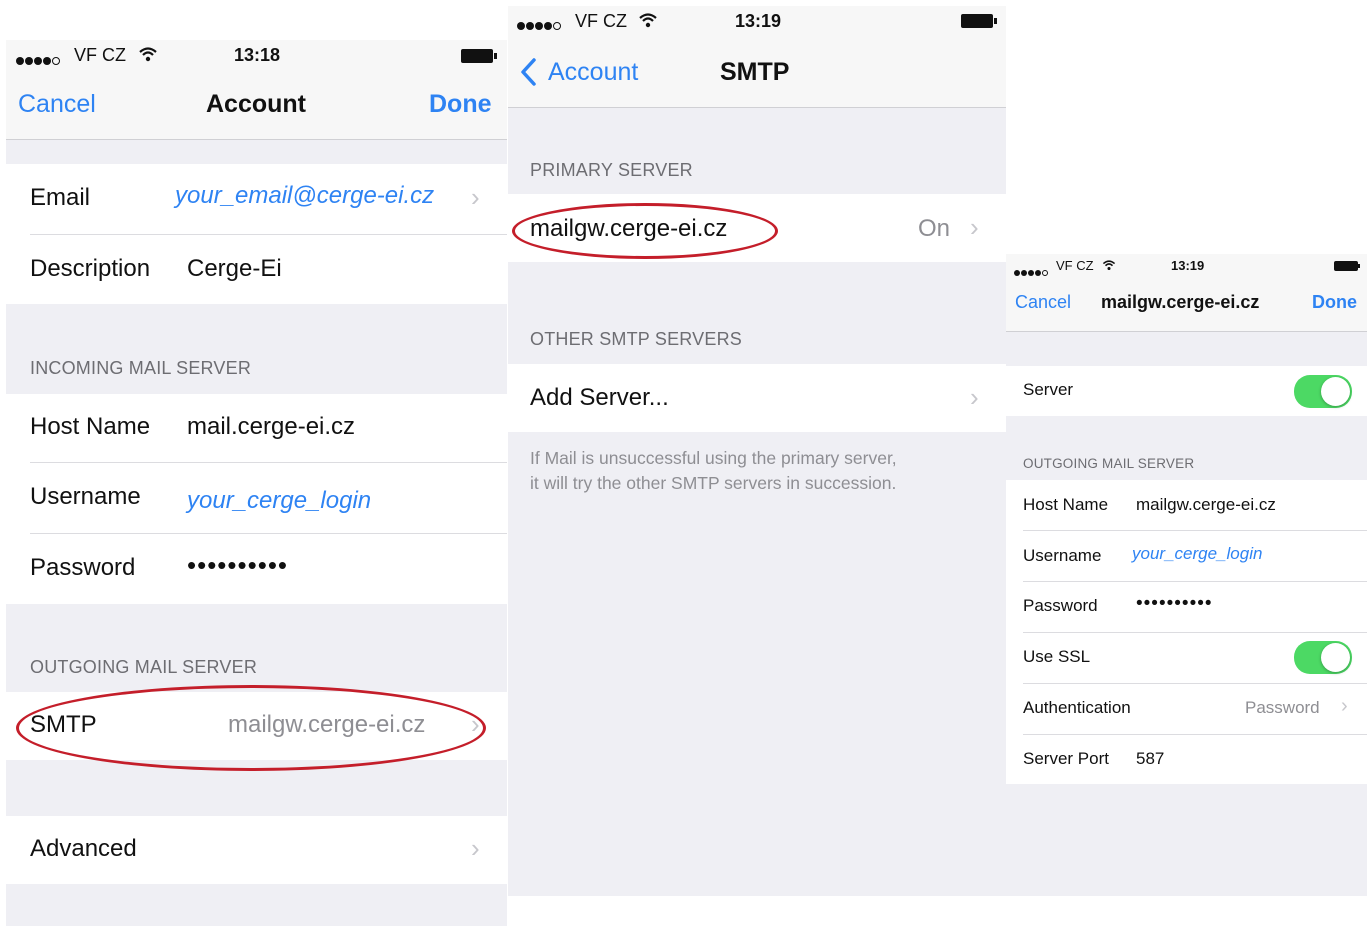 This screenshot has height=926, width=1367. I want to click on authentication-value: Password, so click(1282, 707).